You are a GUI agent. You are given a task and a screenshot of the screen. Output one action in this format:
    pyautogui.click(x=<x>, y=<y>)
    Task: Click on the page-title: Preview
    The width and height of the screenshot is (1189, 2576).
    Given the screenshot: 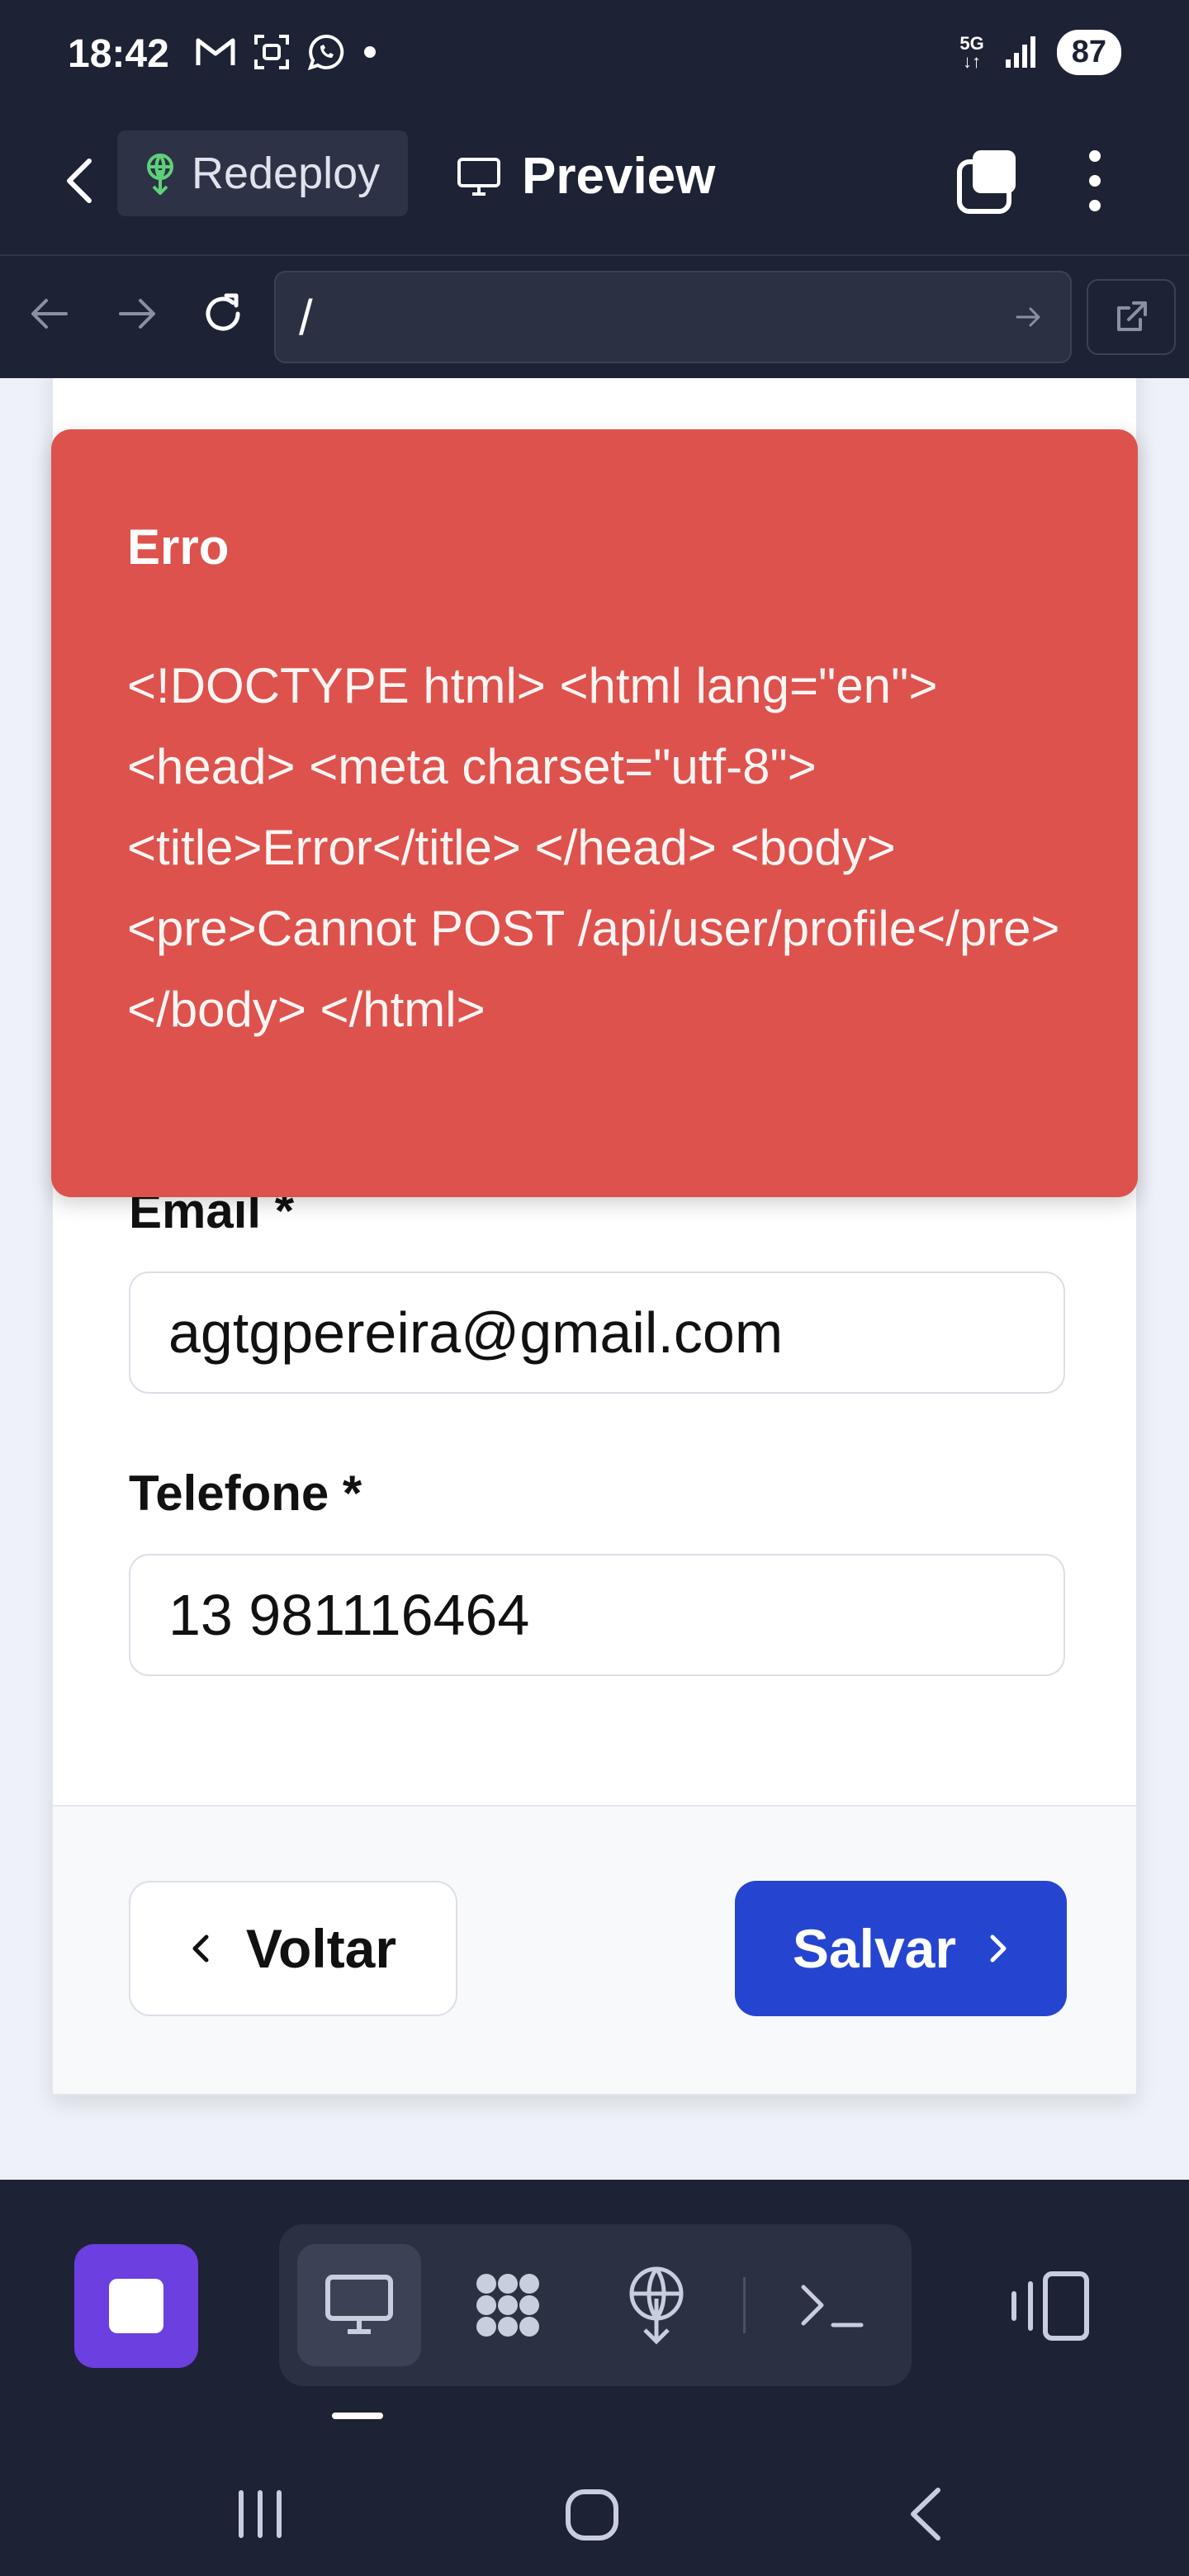 What is the action you would take?
    pyautogui.click(x=585, y=176)
    